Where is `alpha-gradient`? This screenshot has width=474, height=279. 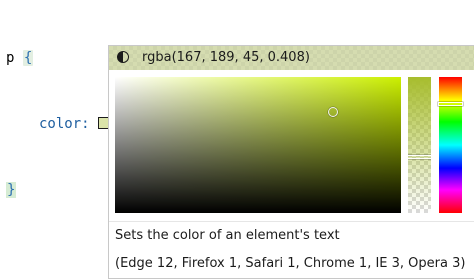 alpha-gradient is located at coordinates (419, 145).